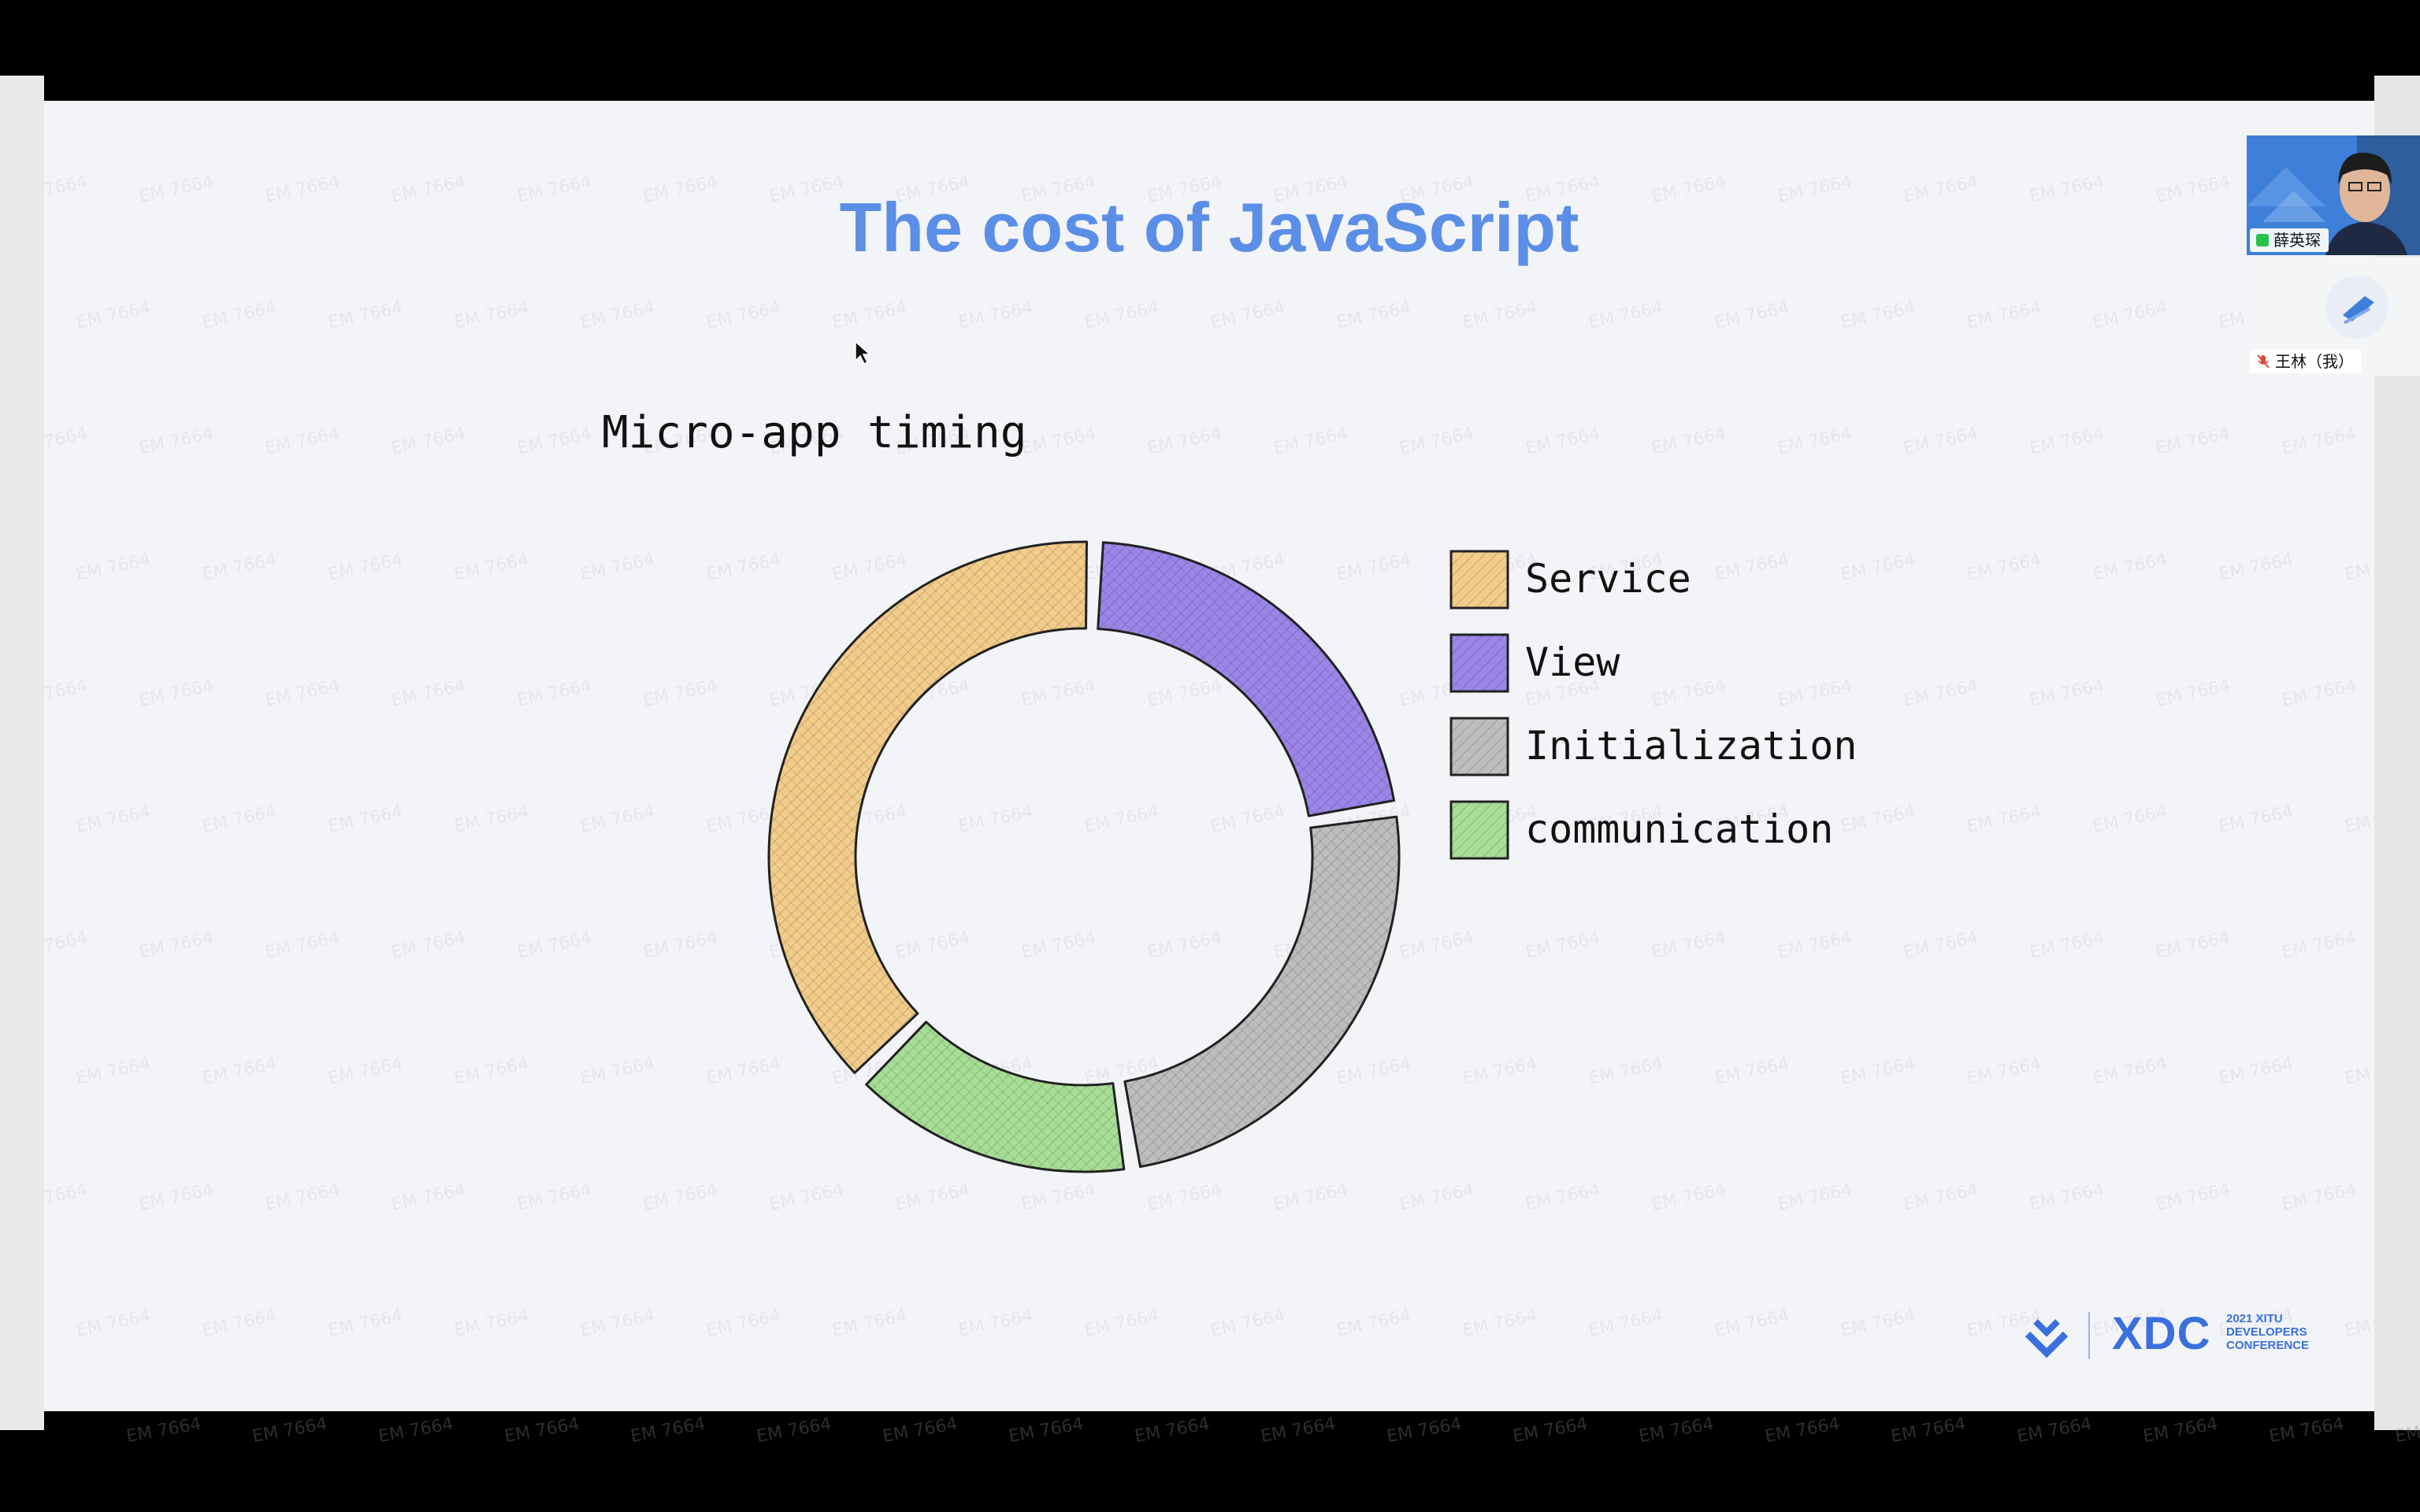 The width and height of the screenshot is (2420, 1512). What do you see at coordinates (2254, 1318) in the screenshot?
I see `logo-subtitle-line: 2021 XITU` at bounding box center [2254, 1318].